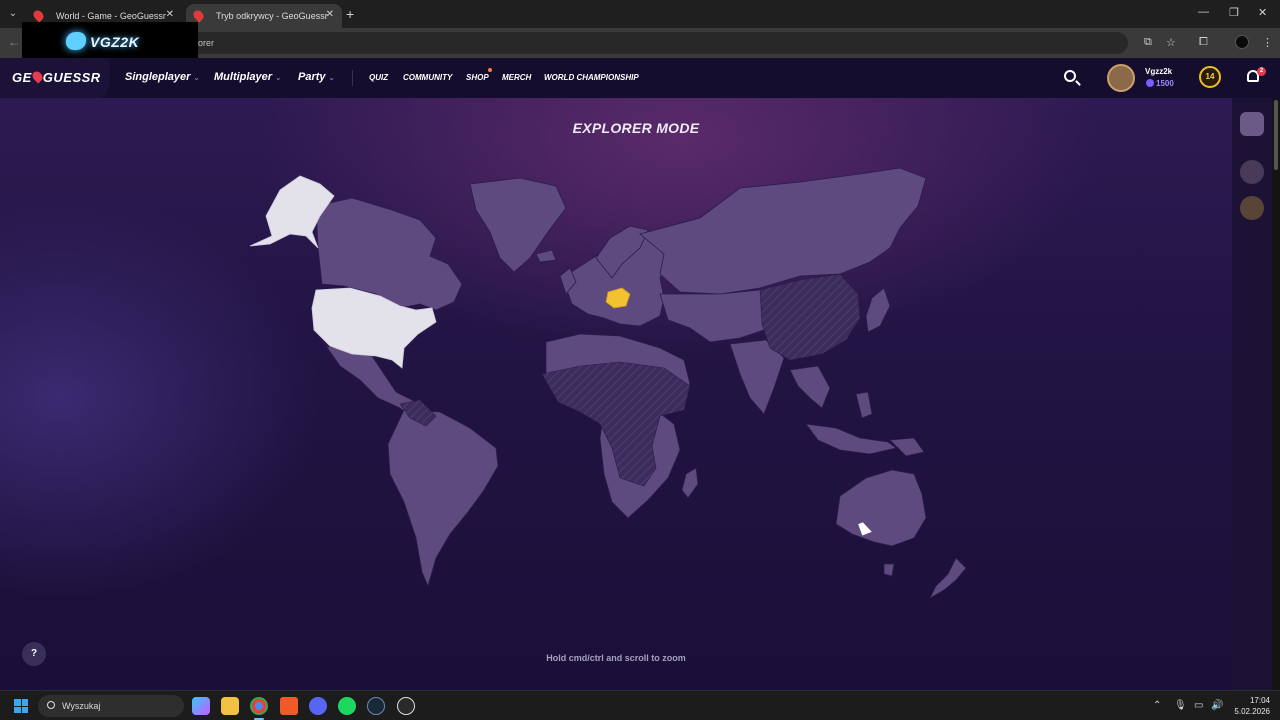  Describe the element at coordinates (948, 578) in the screenshot. I see `country-new-zealand` at that location.